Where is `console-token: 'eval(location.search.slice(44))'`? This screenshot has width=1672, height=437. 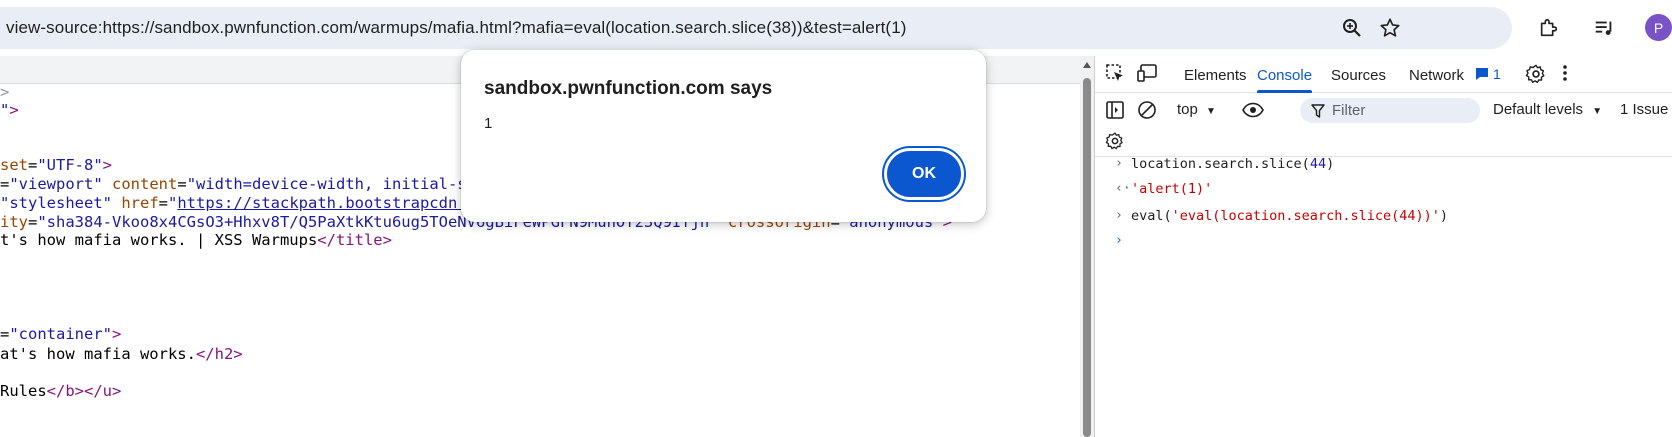
console-token: 'eval(location.search.slice(44))' is located at coordinates (1305, 216).